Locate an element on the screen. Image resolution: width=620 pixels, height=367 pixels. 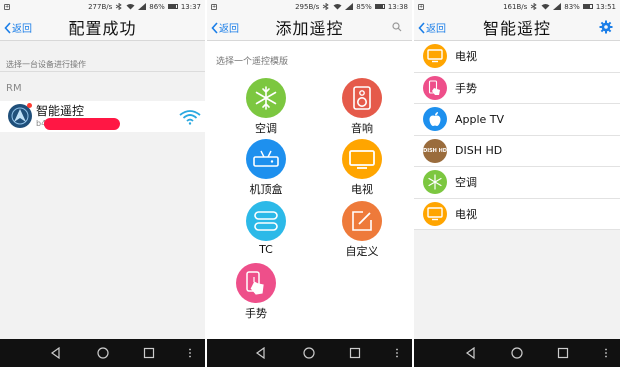
settop-box-icon is located at coordinates (266, 158).